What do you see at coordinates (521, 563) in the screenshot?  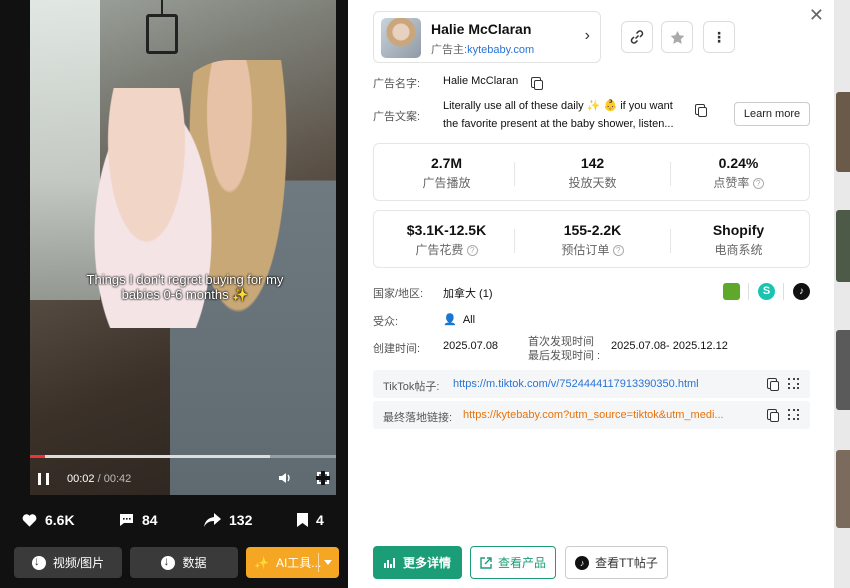 I see `view-product-label: 查看产品` at bounding box center [521, 563].